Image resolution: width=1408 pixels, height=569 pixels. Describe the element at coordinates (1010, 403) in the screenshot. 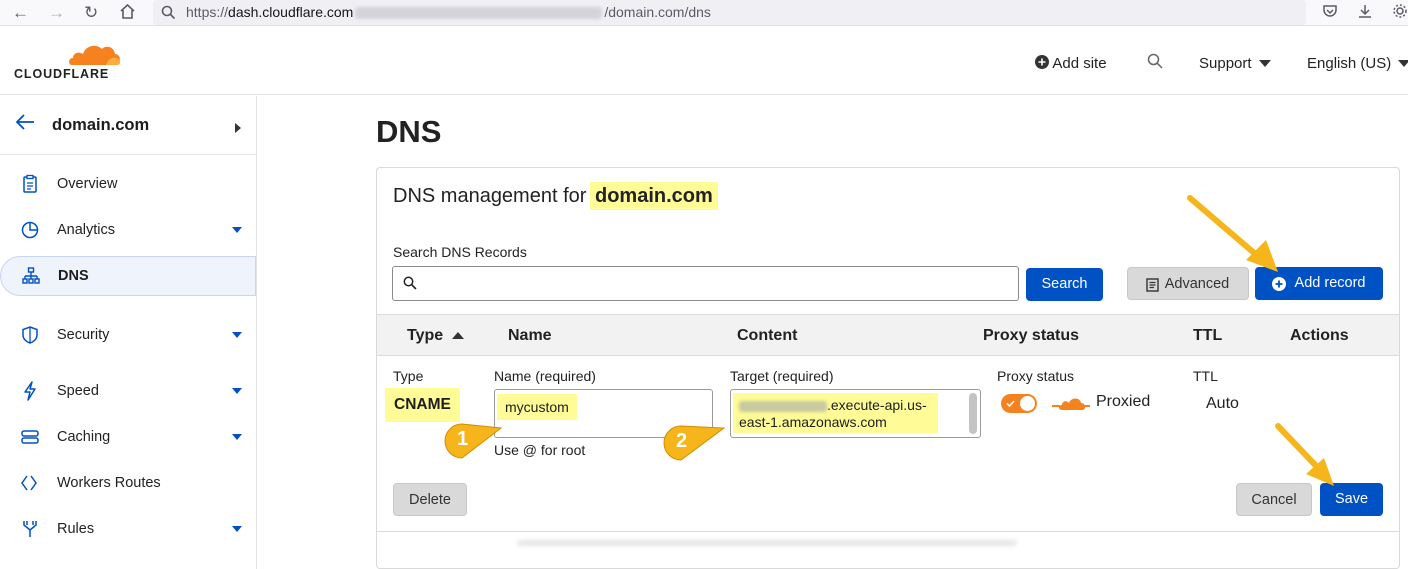

I see `check-icon` at that location.